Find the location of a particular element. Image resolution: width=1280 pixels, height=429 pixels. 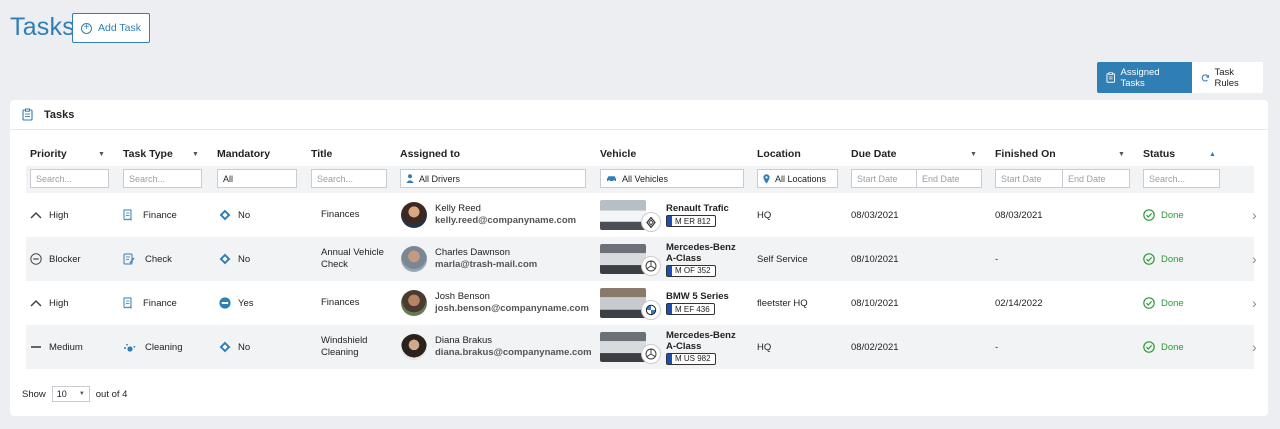

license-plate: M ER 812 is located at coordinates (691, 221).